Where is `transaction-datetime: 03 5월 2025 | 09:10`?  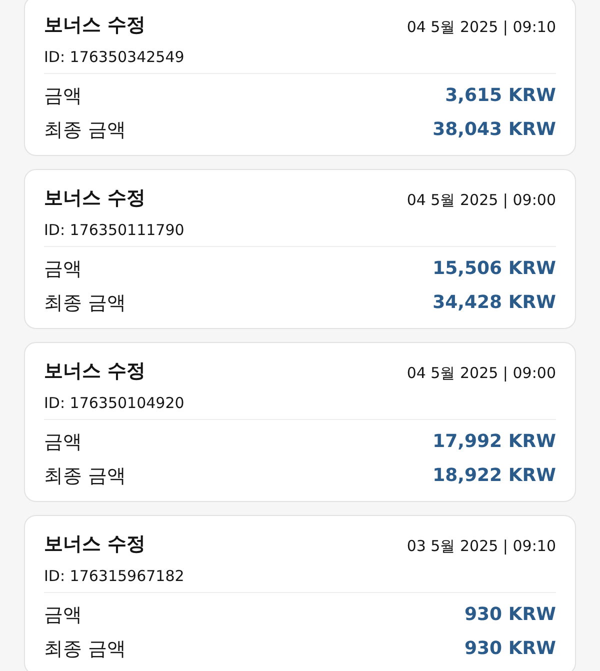
transaction-datetime: 03 5월 2025 | 09:10 is located at coordinates (481, 546).